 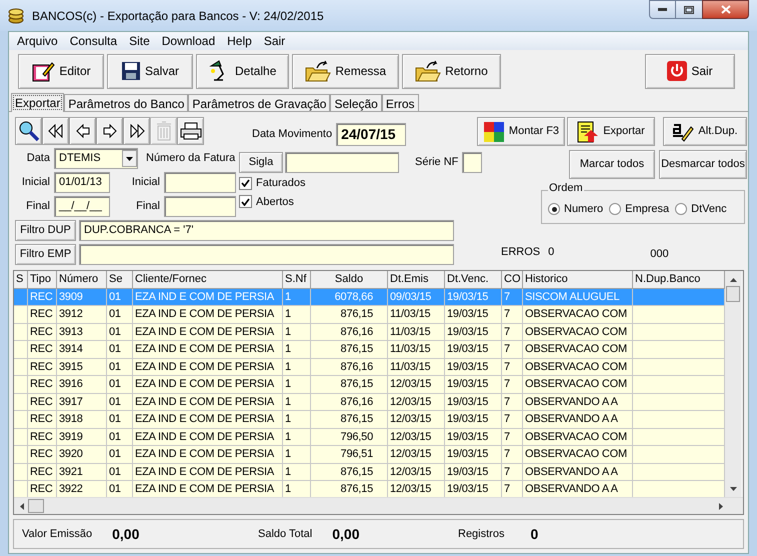 I want to click on status-value: 0,00, so click(x=126, y=534).